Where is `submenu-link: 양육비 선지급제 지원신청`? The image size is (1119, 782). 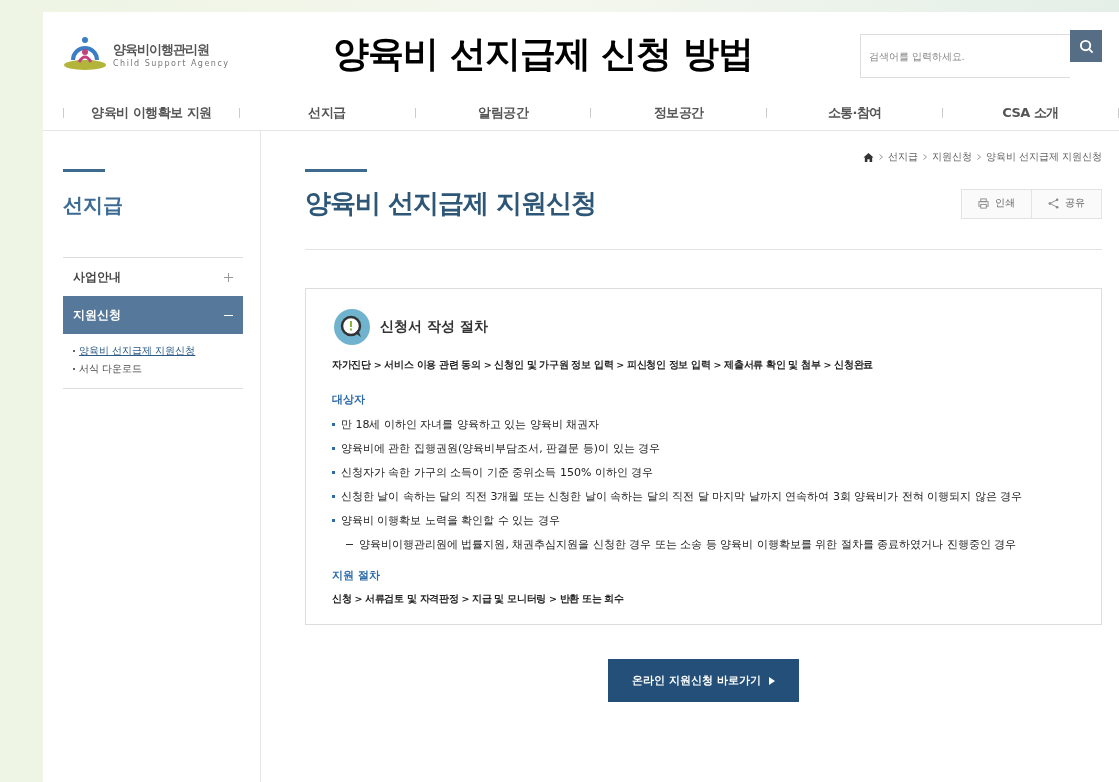
submenu-link: 양육비 선지급제 지원신청 is located at coordinates (137, 351).